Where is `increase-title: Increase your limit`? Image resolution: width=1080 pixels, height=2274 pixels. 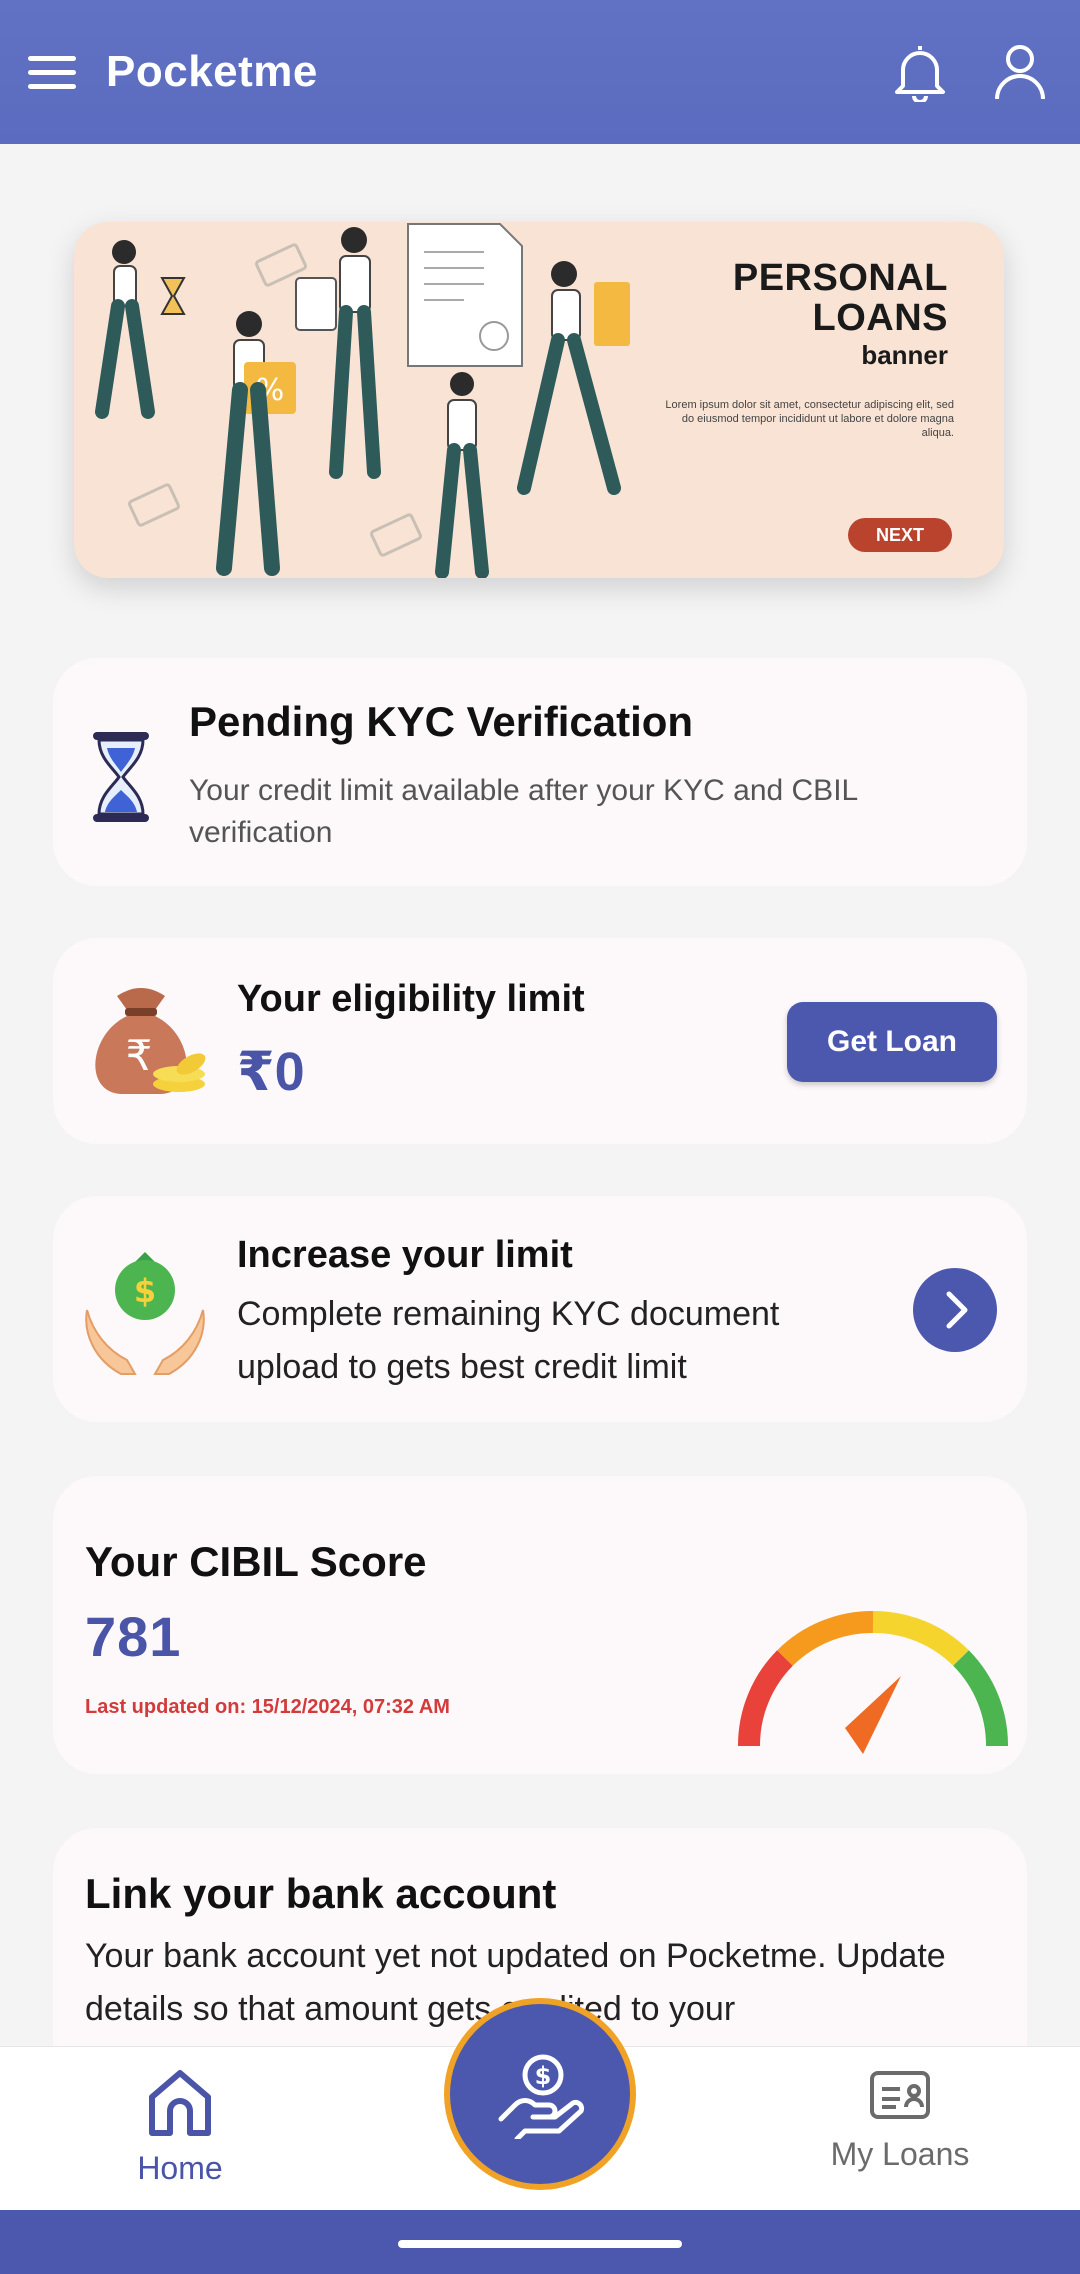 increase-title: Increase your limit is located at coordinates (405, 1255).